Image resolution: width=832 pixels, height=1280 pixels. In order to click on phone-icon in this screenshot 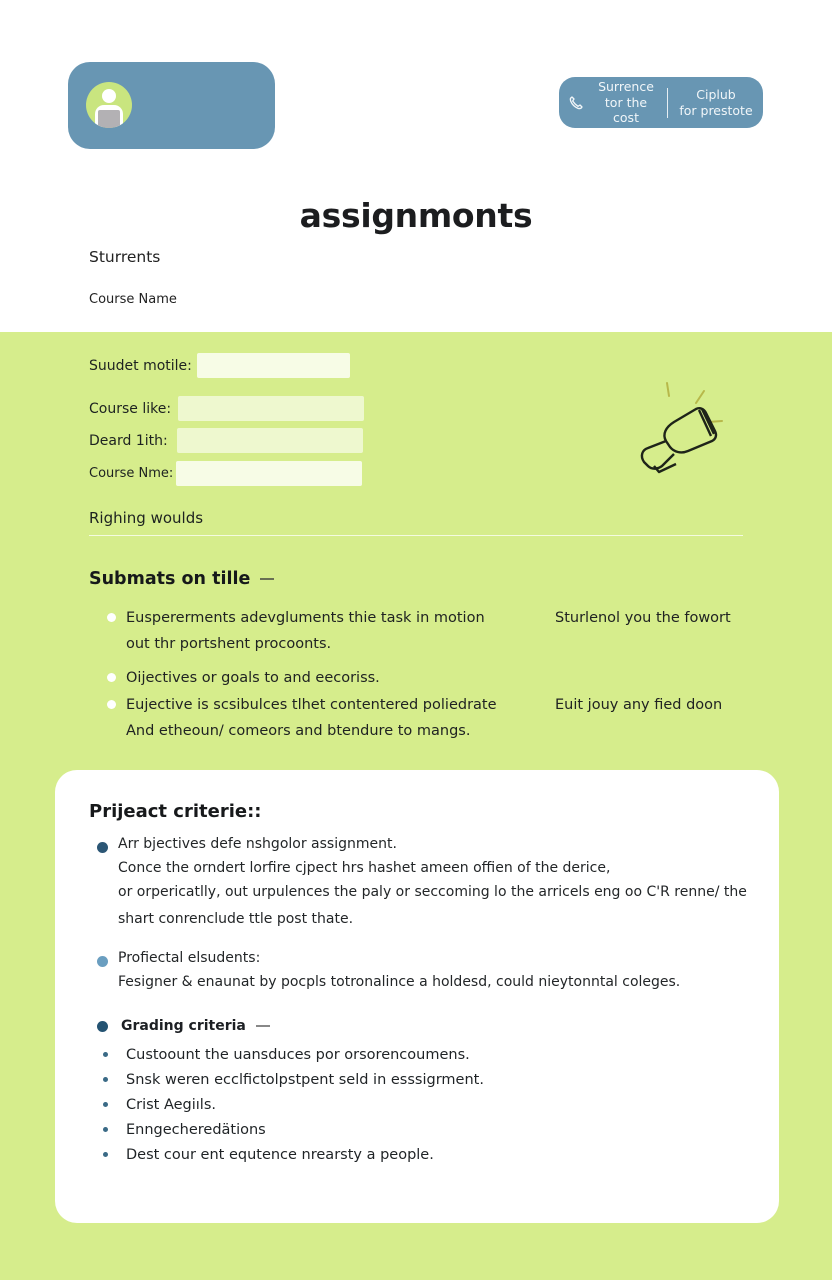, I will do `click(576, 102)`.